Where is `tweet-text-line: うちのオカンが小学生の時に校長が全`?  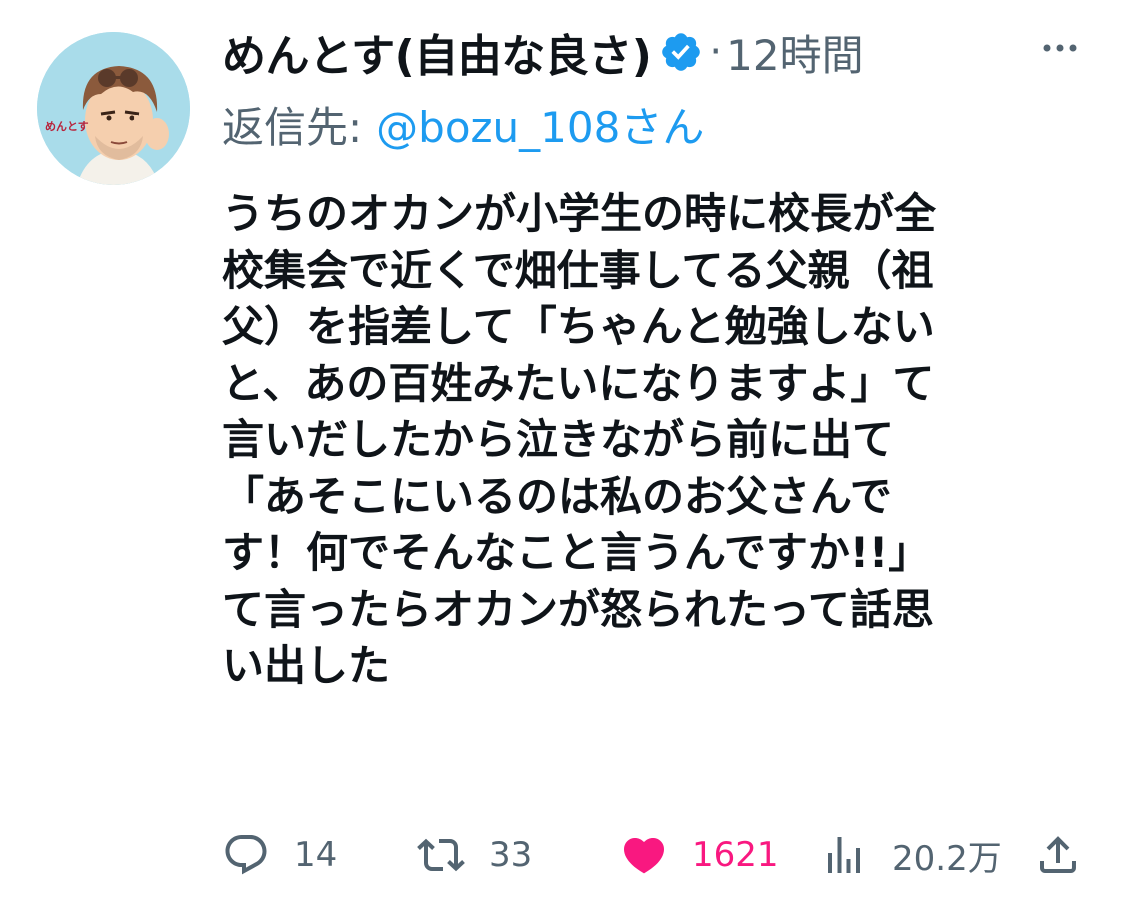 tweet-text-line: うちのオカンが小学生の時に校長が全 is located at coordinates (579, 213).